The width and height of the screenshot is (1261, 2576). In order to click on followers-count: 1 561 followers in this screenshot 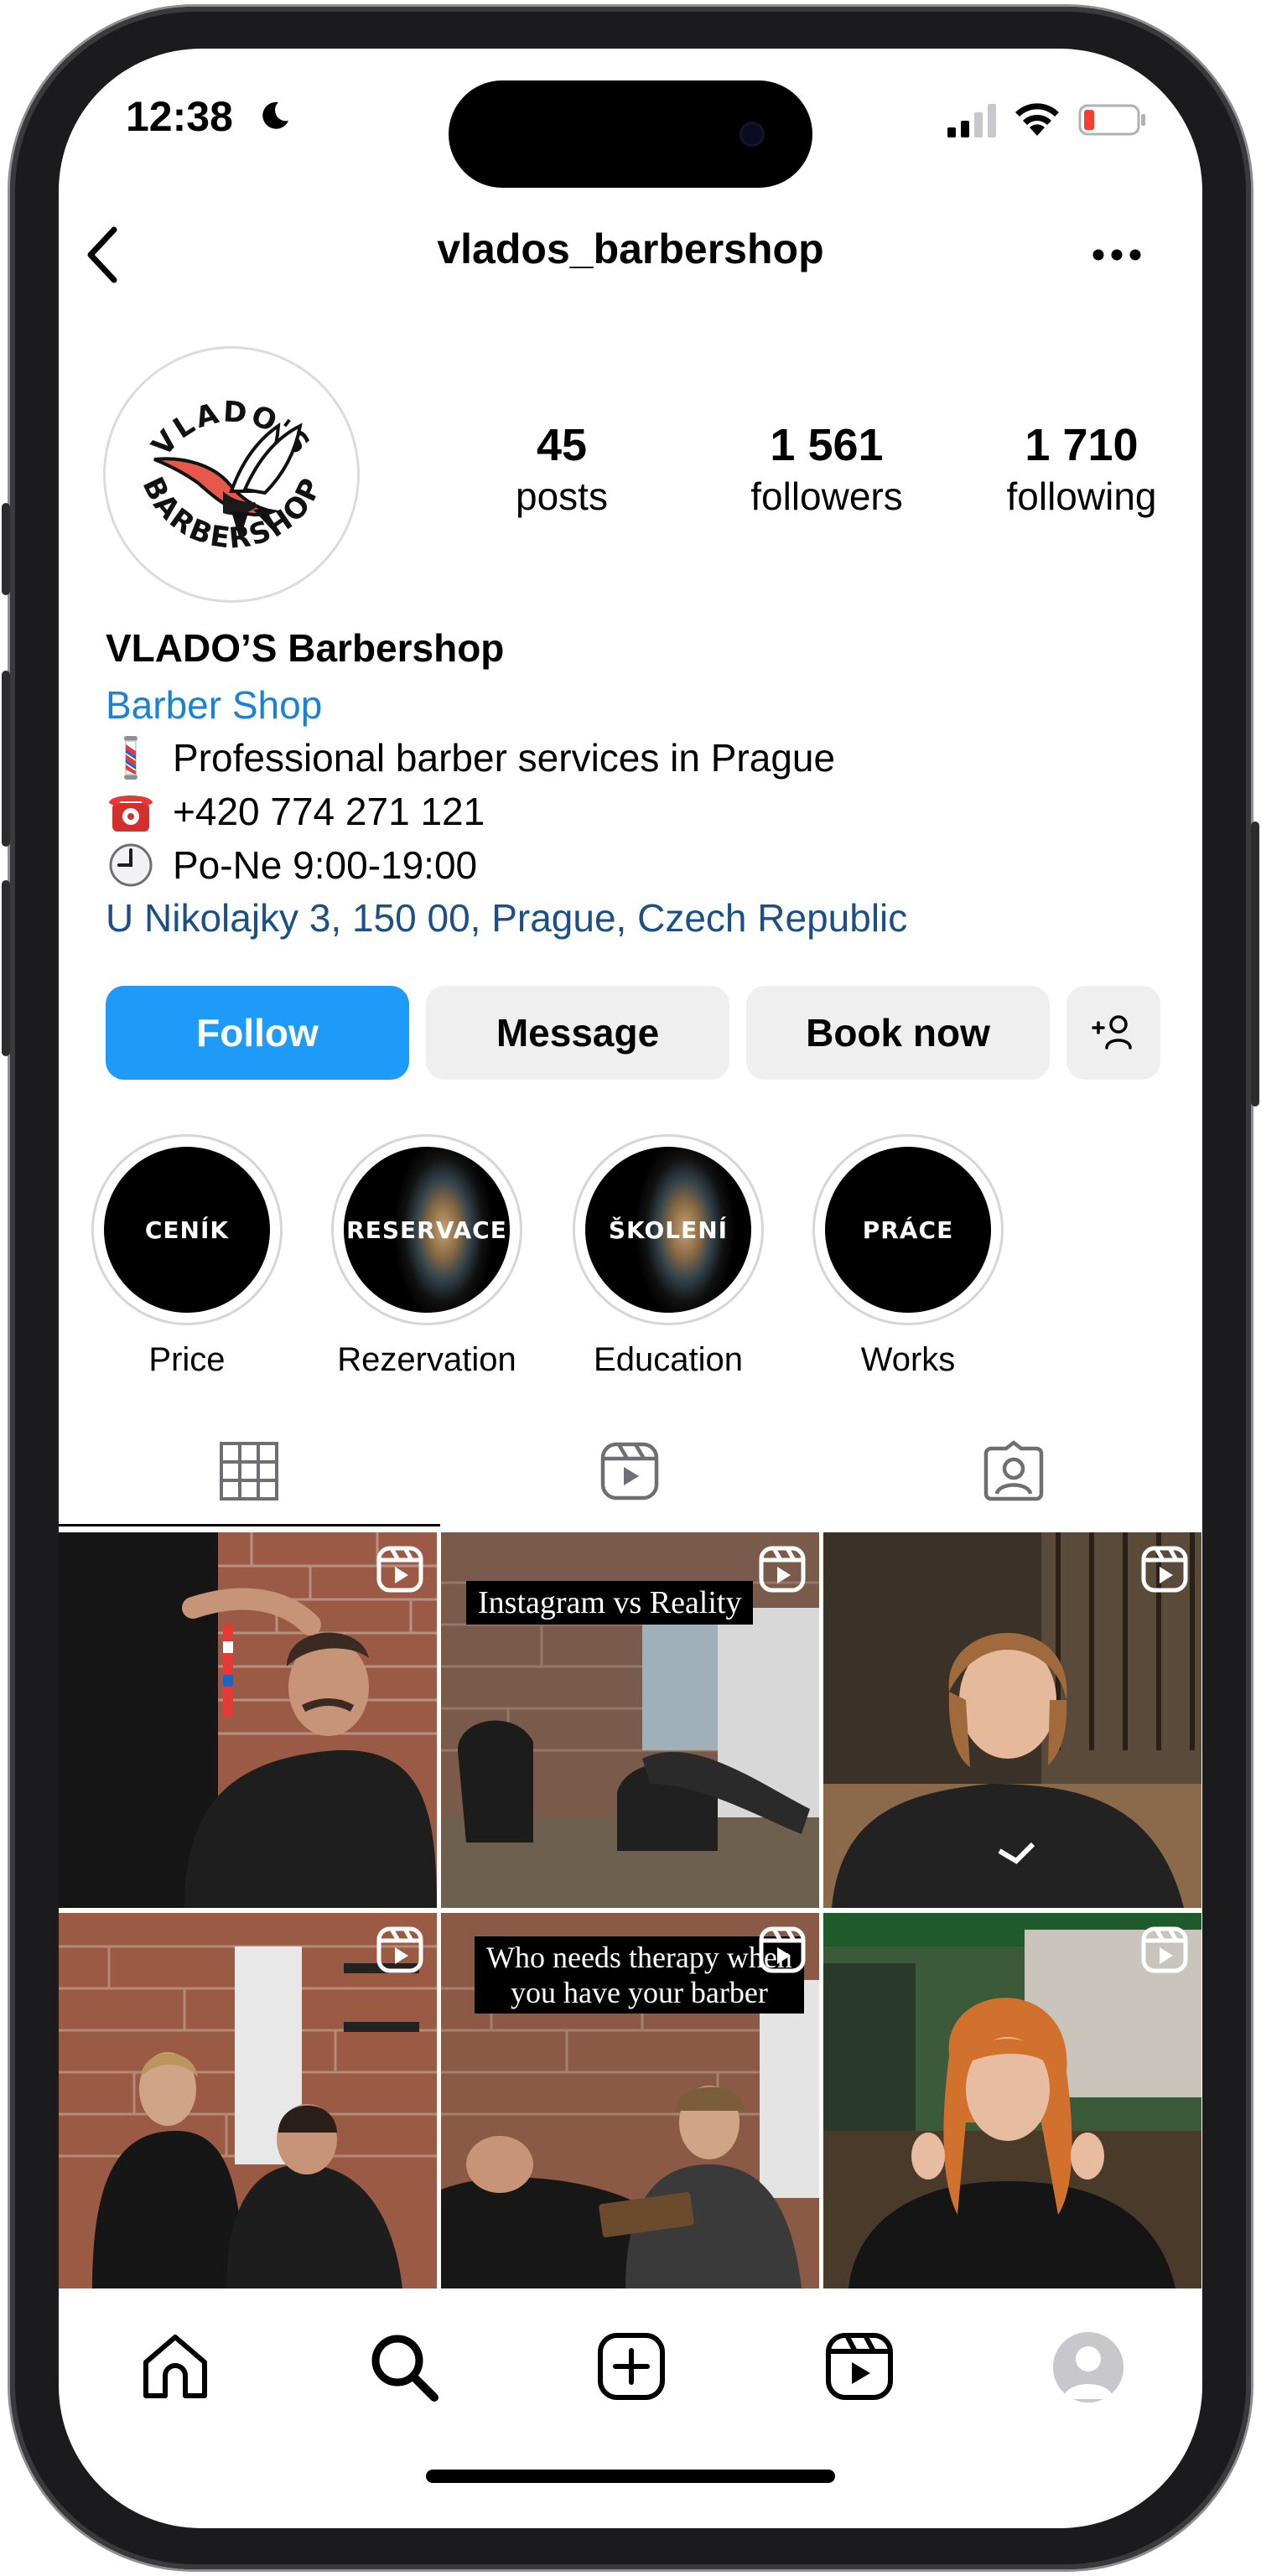, I will do `click(826, 470)`.